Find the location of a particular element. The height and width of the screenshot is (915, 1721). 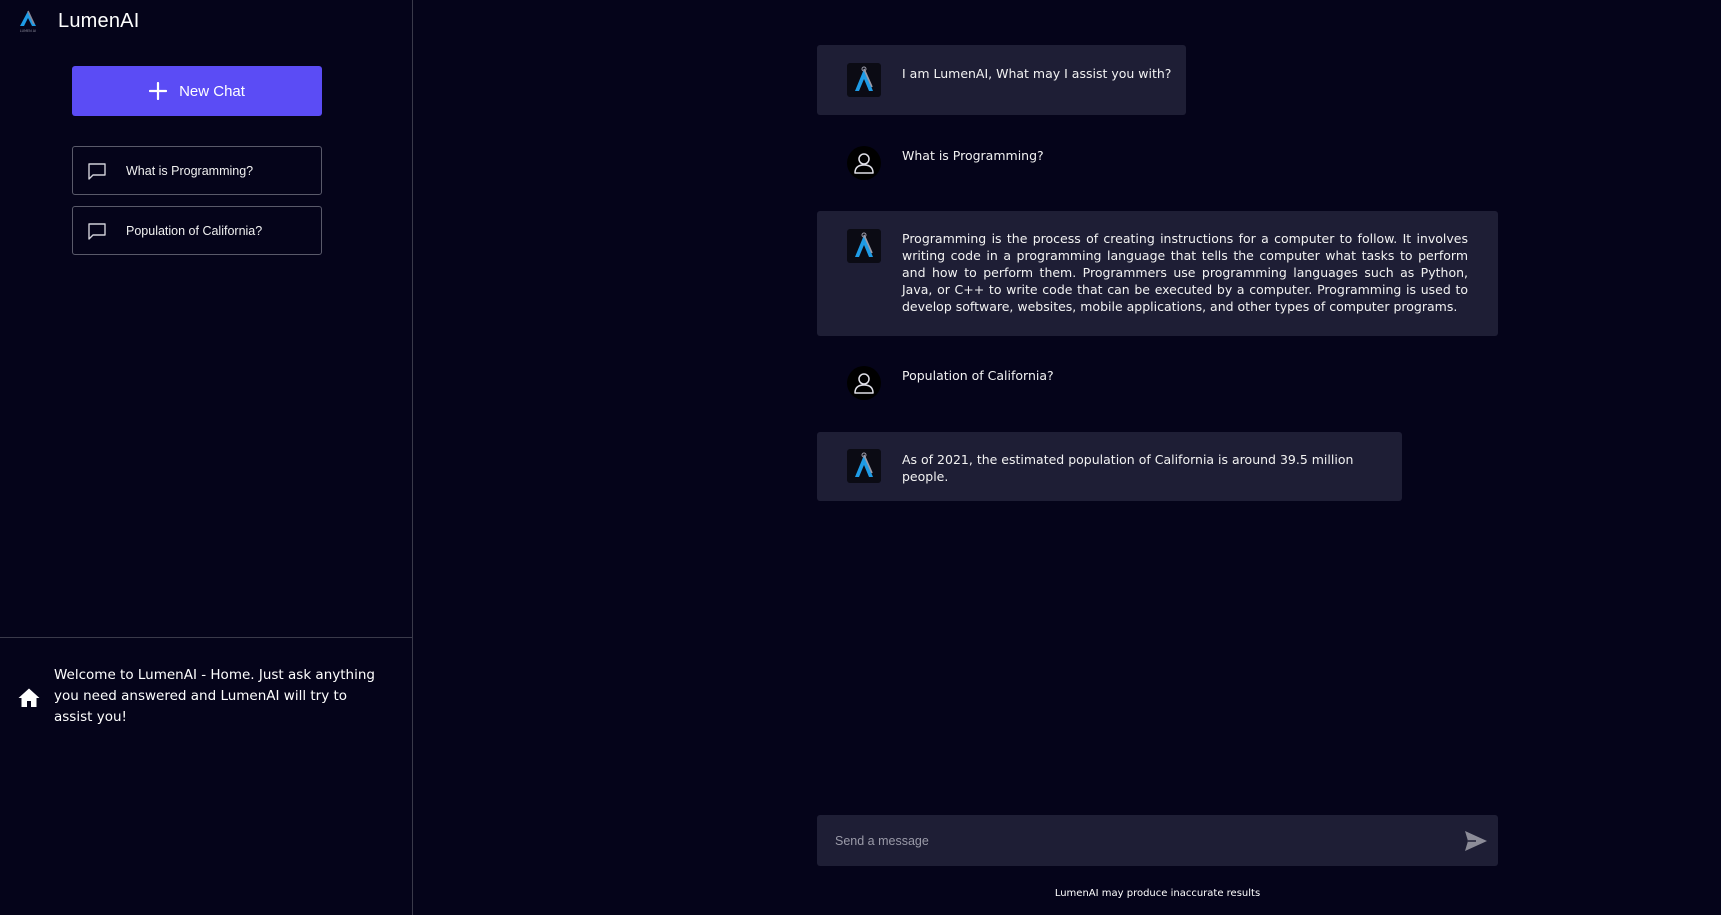

lumen-logo-icon: LUMEN AI is located at coordinates (28, 21).